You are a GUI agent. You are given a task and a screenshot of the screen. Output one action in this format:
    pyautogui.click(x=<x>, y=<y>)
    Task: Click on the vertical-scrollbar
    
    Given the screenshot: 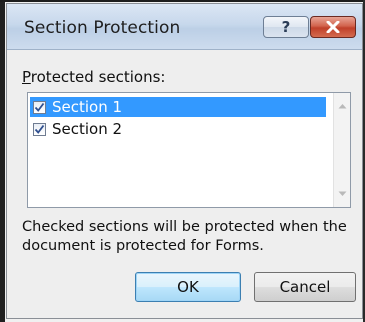 What is the action you would take?
    pyautogui.click(x=341, y=150)
    